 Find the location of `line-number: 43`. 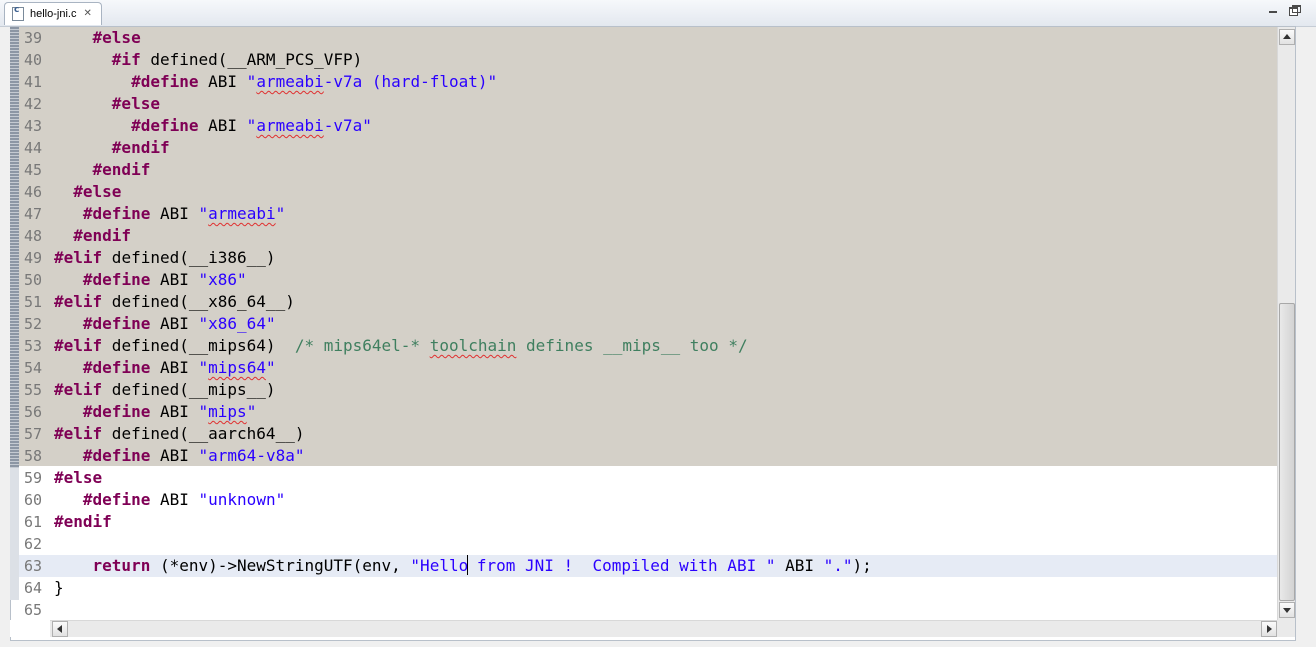

line-number: 43 is located at coordinates (32, 126).